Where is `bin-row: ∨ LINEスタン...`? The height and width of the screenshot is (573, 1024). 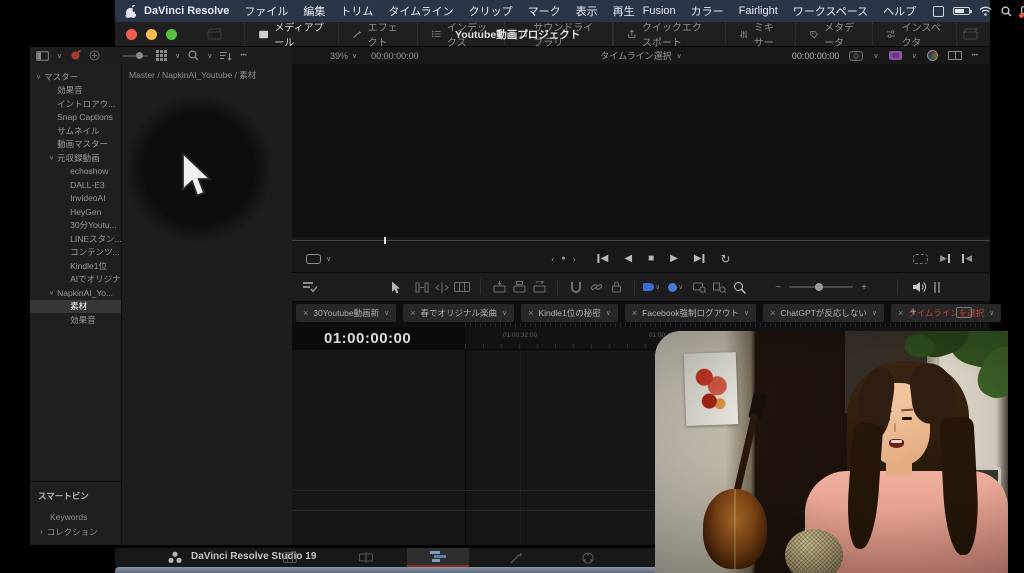
bin-row: ∨ LINEスタン... is located at coordinates (75, 239).